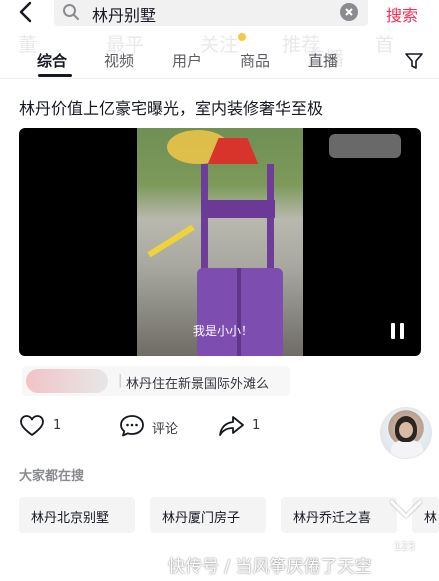  Describe the element at coordinates (242, 37) in the screenshot. I see `notification-dot` at that location.